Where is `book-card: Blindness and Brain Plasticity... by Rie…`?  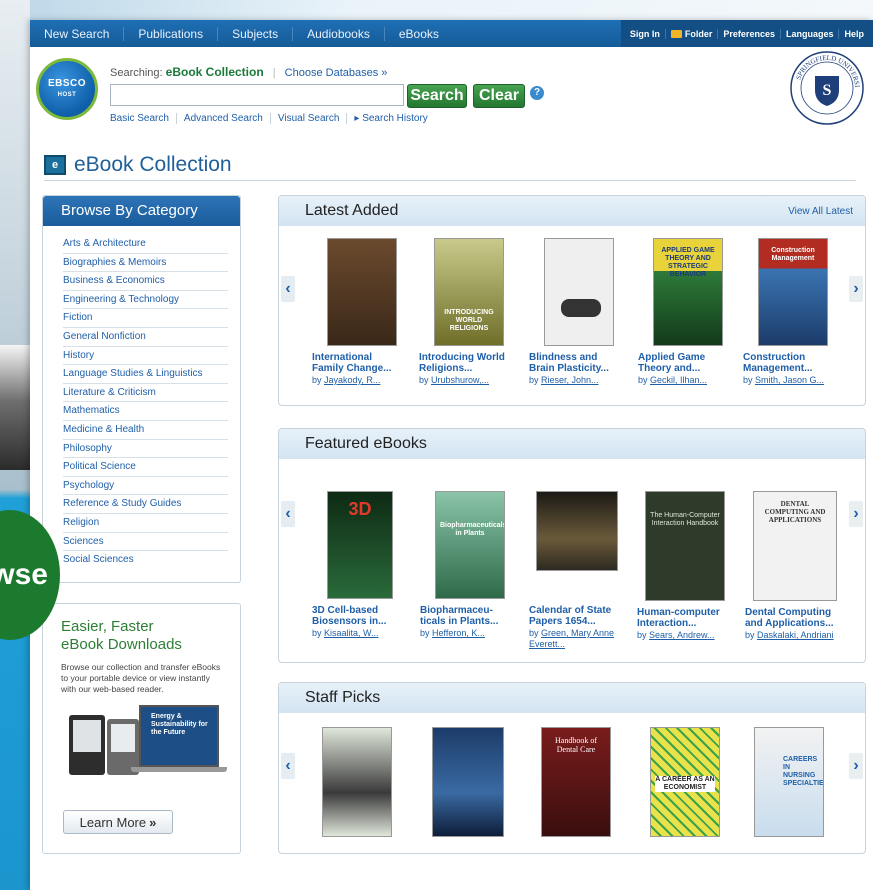 book-card: Blindness and Brain Plasticity... by Rie… is located at coordinates (575, 312).